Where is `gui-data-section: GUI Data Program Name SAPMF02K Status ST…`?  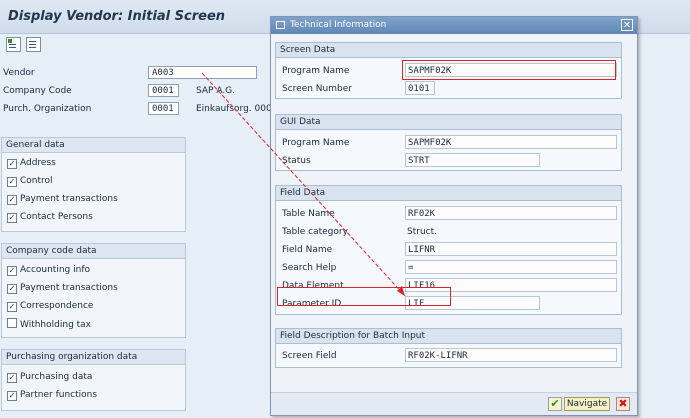
gui-data-section: GUI Data Program Name SAPMF02K Status ST… is located at coordinates (448, 142).